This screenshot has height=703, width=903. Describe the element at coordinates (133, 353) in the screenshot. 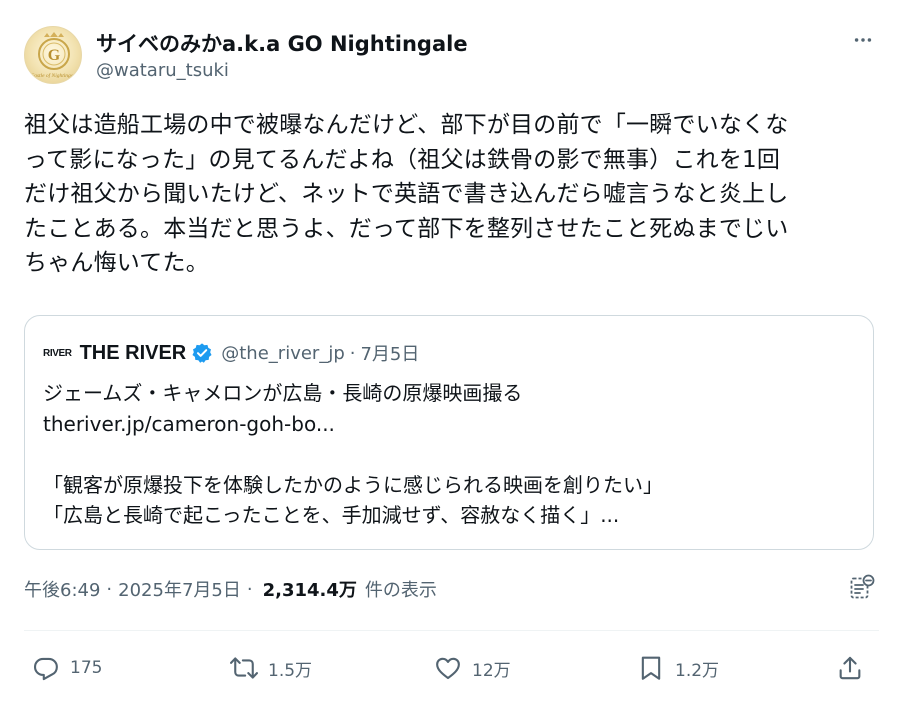

I see `quoted-author-name: THE RIVER` at that location.